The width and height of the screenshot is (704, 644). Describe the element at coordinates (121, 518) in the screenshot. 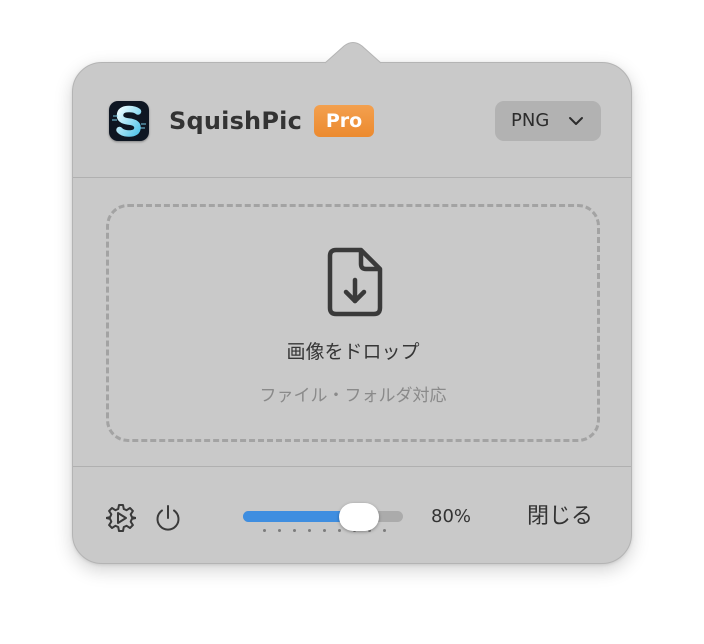

I see `gear-icon` at that location.